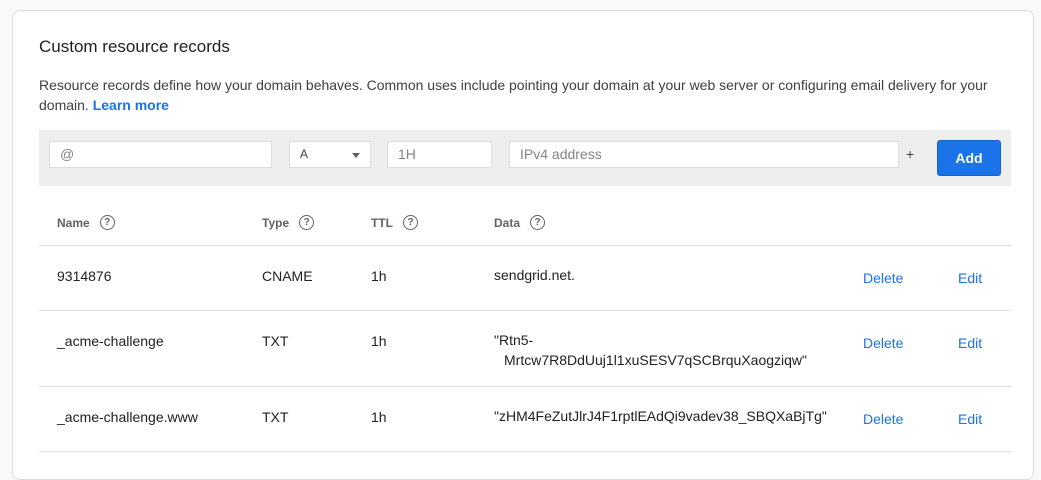 The width and height of the screenshot is (1041, 480). I want to click on column-header-data: Data?, so click(520, 228).